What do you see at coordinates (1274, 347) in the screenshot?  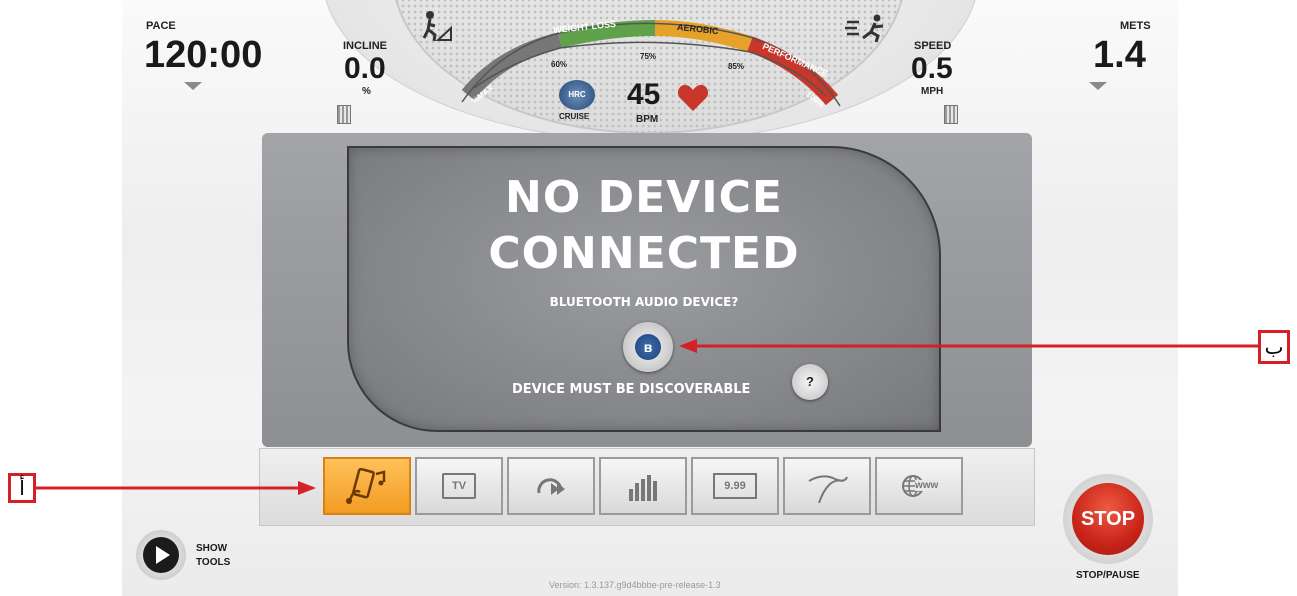 I see `callout-label-b: ب` at bounding box center [1274, 347].